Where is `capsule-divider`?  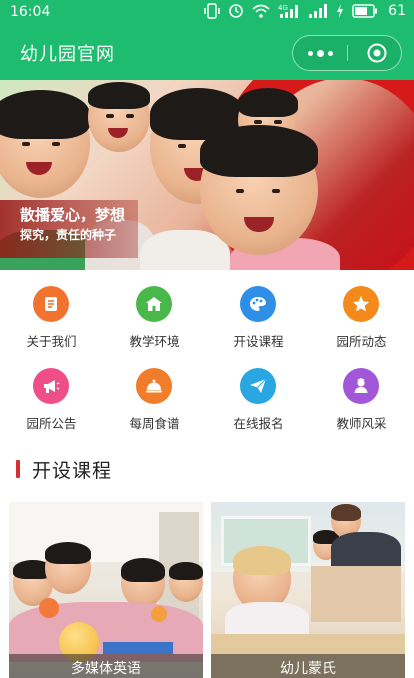
capsule-divider is located at coordinates (347, 53).